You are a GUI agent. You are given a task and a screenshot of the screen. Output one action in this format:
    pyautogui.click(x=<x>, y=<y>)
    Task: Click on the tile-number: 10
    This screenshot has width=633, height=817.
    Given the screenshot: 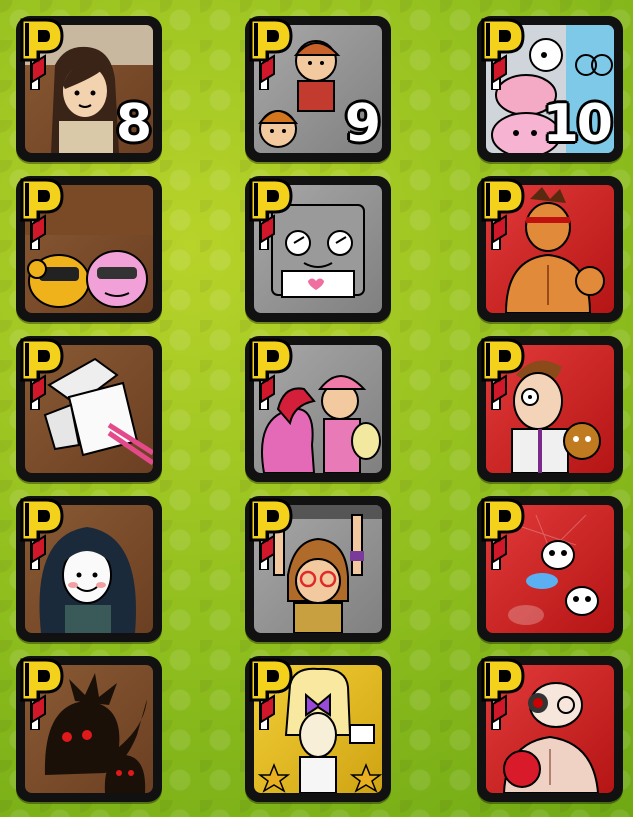 What is the action you would take?
    pyautogui.click(x=577, y=124)
    